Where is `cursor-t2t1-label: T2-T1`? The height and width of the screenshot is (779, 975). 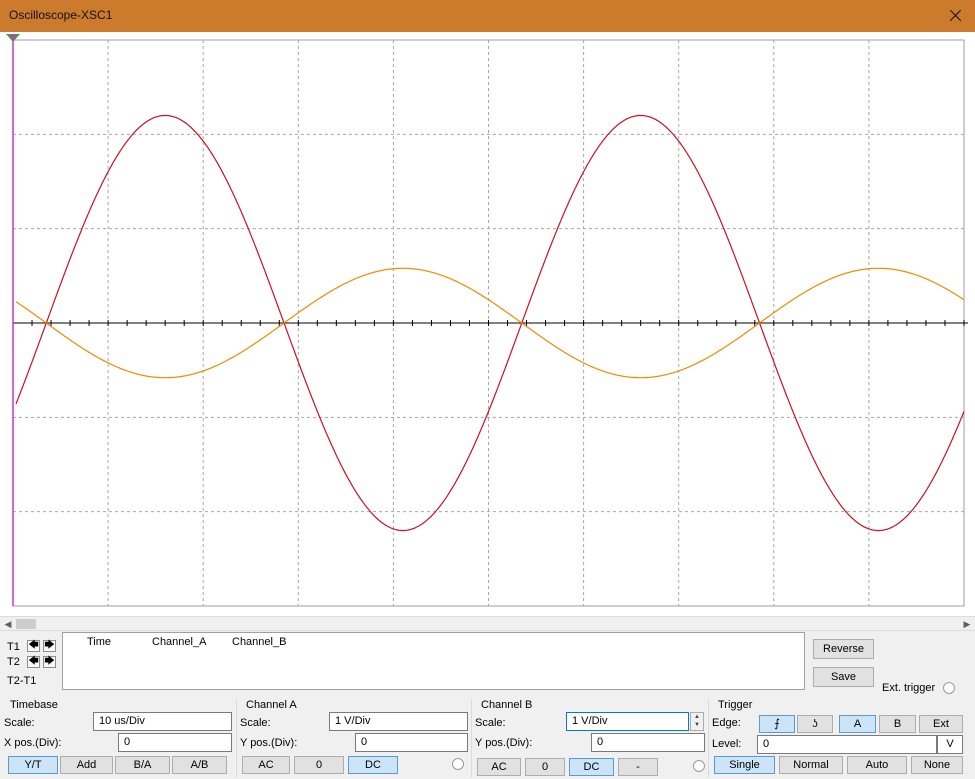
cursor-t2t1-label: T2-T1 is located at coordinates (22, 681).